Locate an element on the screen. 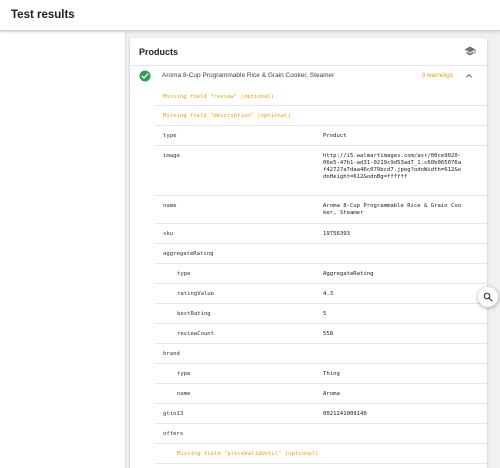 The height and width of the screenshot is (468, 500). property-key: offers is located at coordinates (173, 434).